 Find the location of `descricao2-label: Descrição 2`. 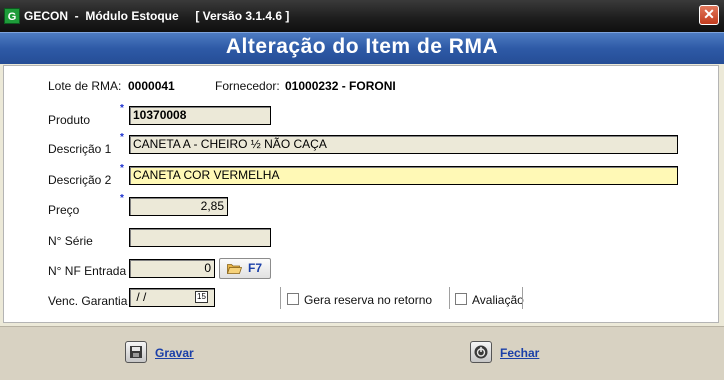

descricao2-label: Descrição 2 is located at coordinates (80, 180).